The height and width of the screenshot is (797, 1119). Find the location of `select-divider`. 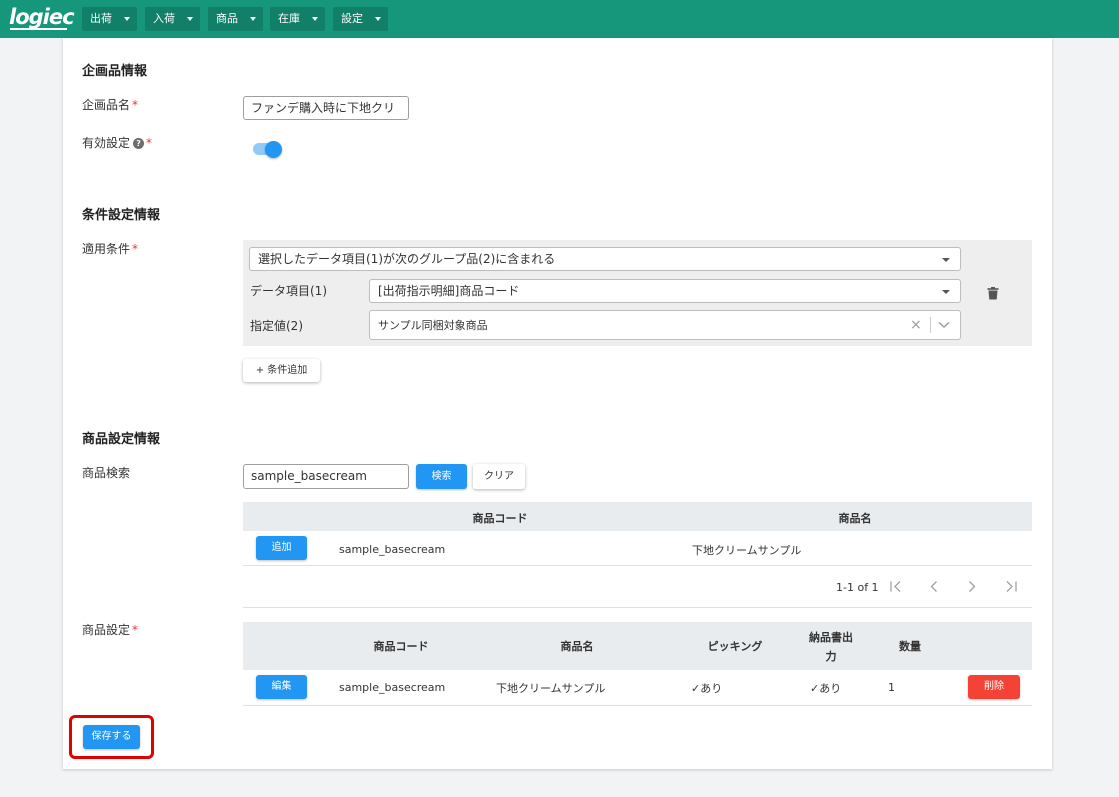

select-divider is located at coordinates (930, 325).